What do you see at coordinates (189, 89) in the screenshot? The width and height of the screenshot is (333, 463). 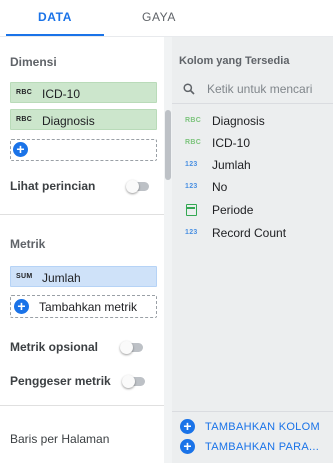 I see `search-icon` at bounding box center [189, 89].